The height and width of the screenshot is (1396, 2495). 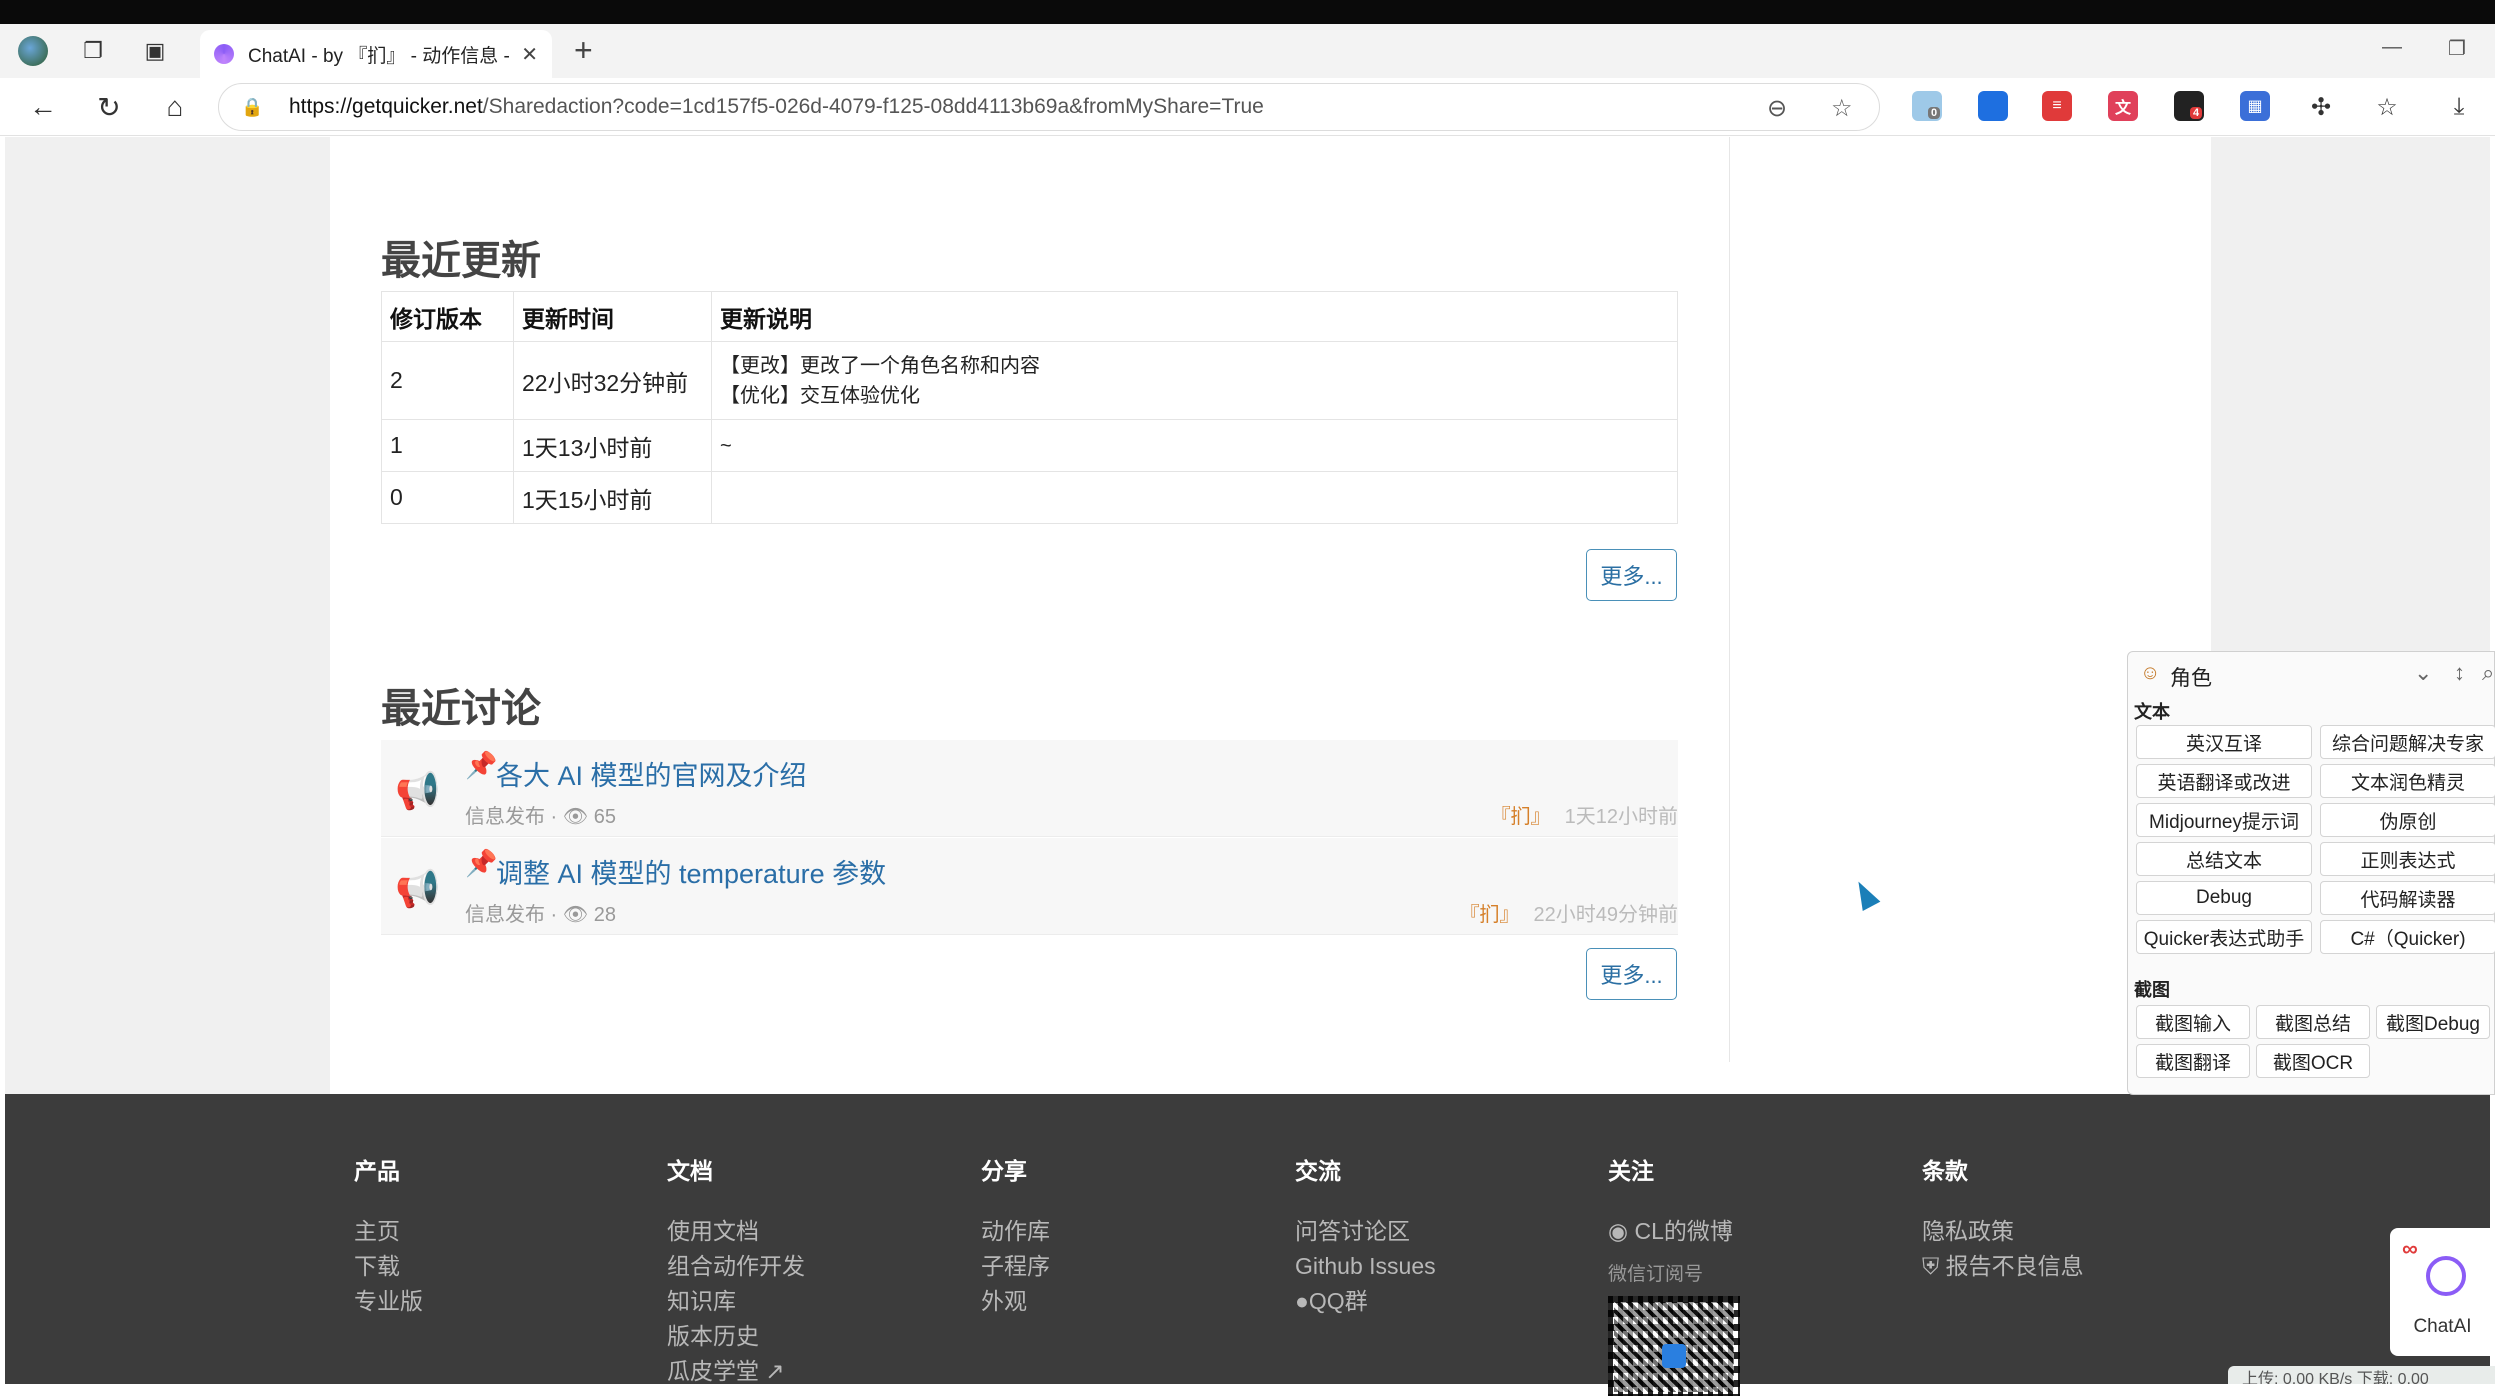 What do you see at coordinates (2003, 1266) in the screenshot?
I see `footer-link-report: ⛨ 报告不良信息` at bounding box center [2003, 1266].